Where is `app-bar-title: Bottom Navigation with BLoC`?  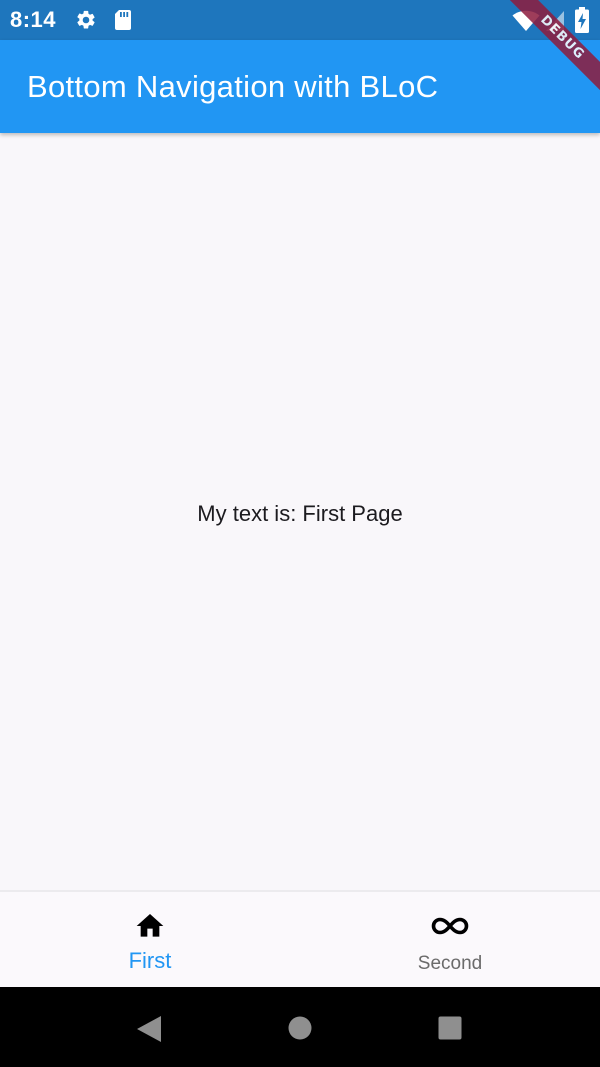
app-bar-title: Bottom Navigation with BLoC is located at coordinates (233, 86).